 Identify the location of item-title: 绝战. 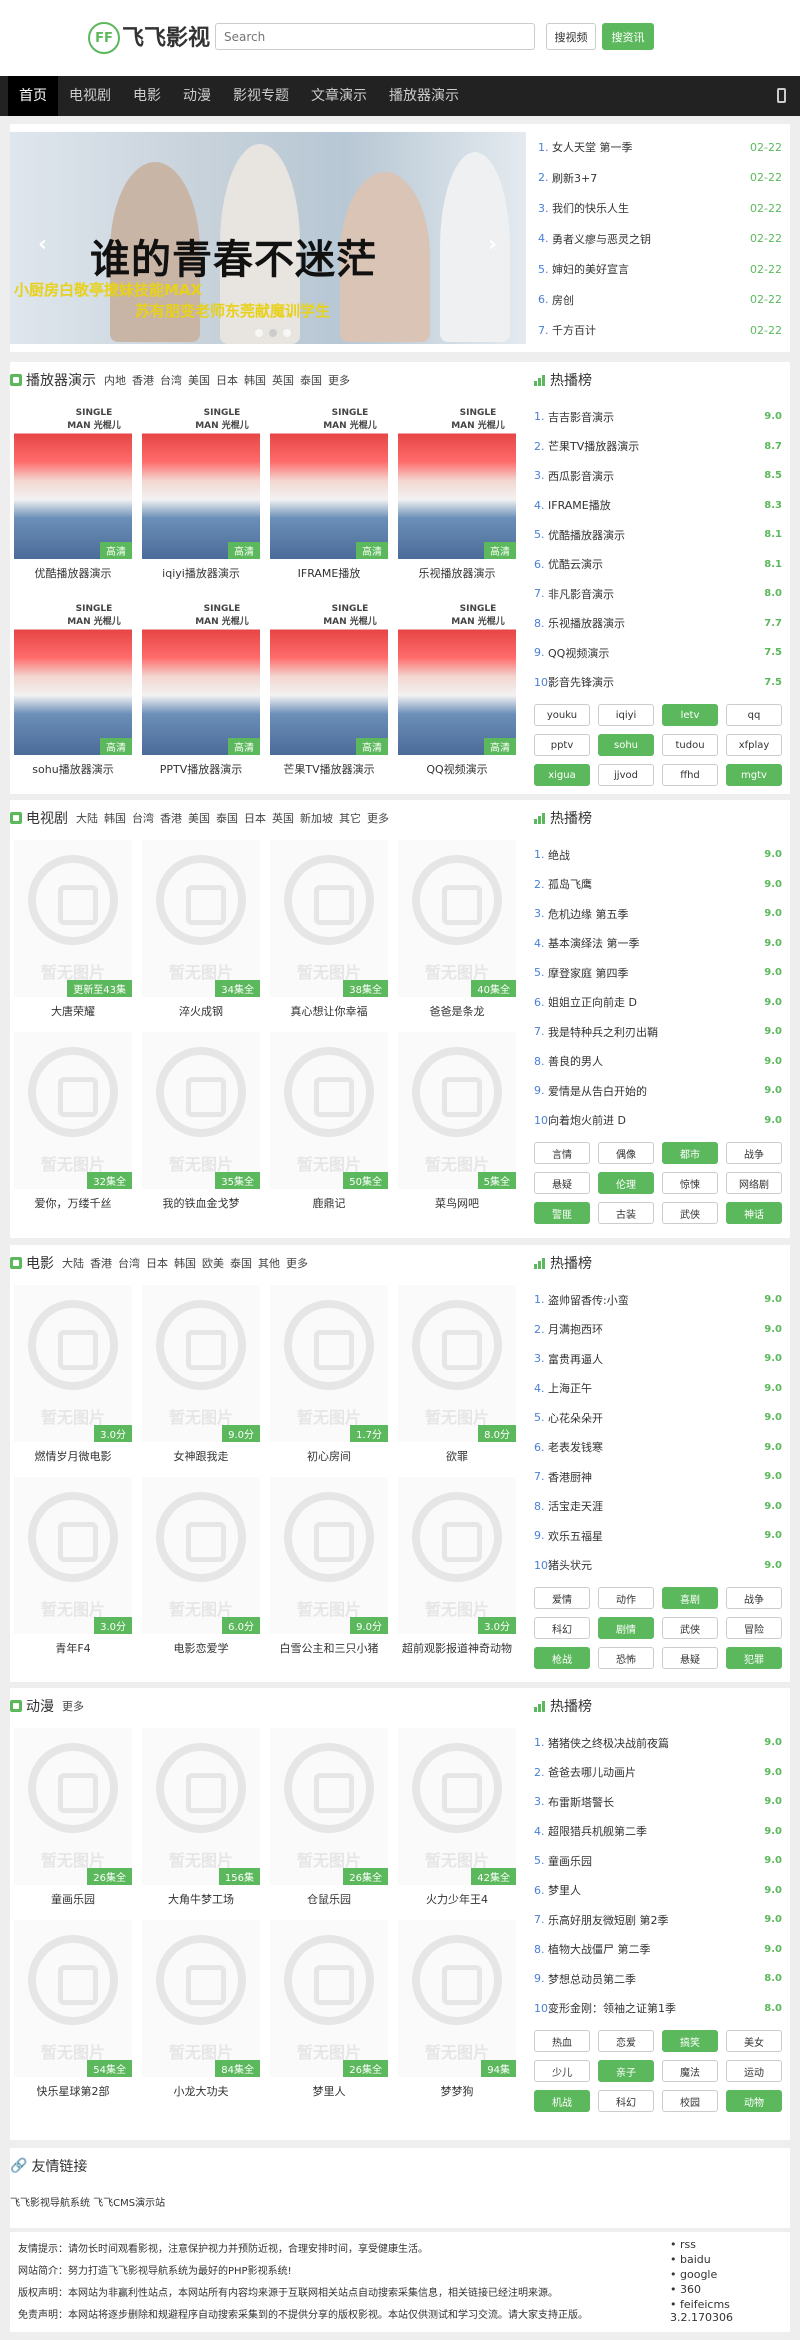
(656, 855).